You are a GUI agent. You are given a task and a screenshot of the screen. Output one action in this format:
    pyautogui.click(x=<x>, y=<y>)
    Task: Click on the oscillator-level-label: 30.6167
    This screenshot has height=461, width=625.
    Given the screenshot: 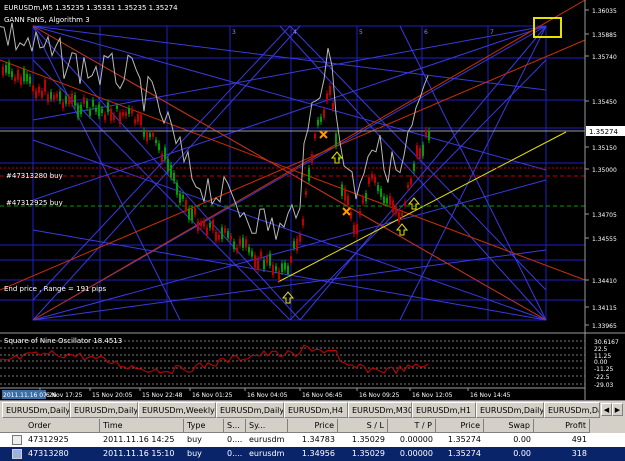 What is the action you would take?
    pyautogui.click(x=606, y=342)
    